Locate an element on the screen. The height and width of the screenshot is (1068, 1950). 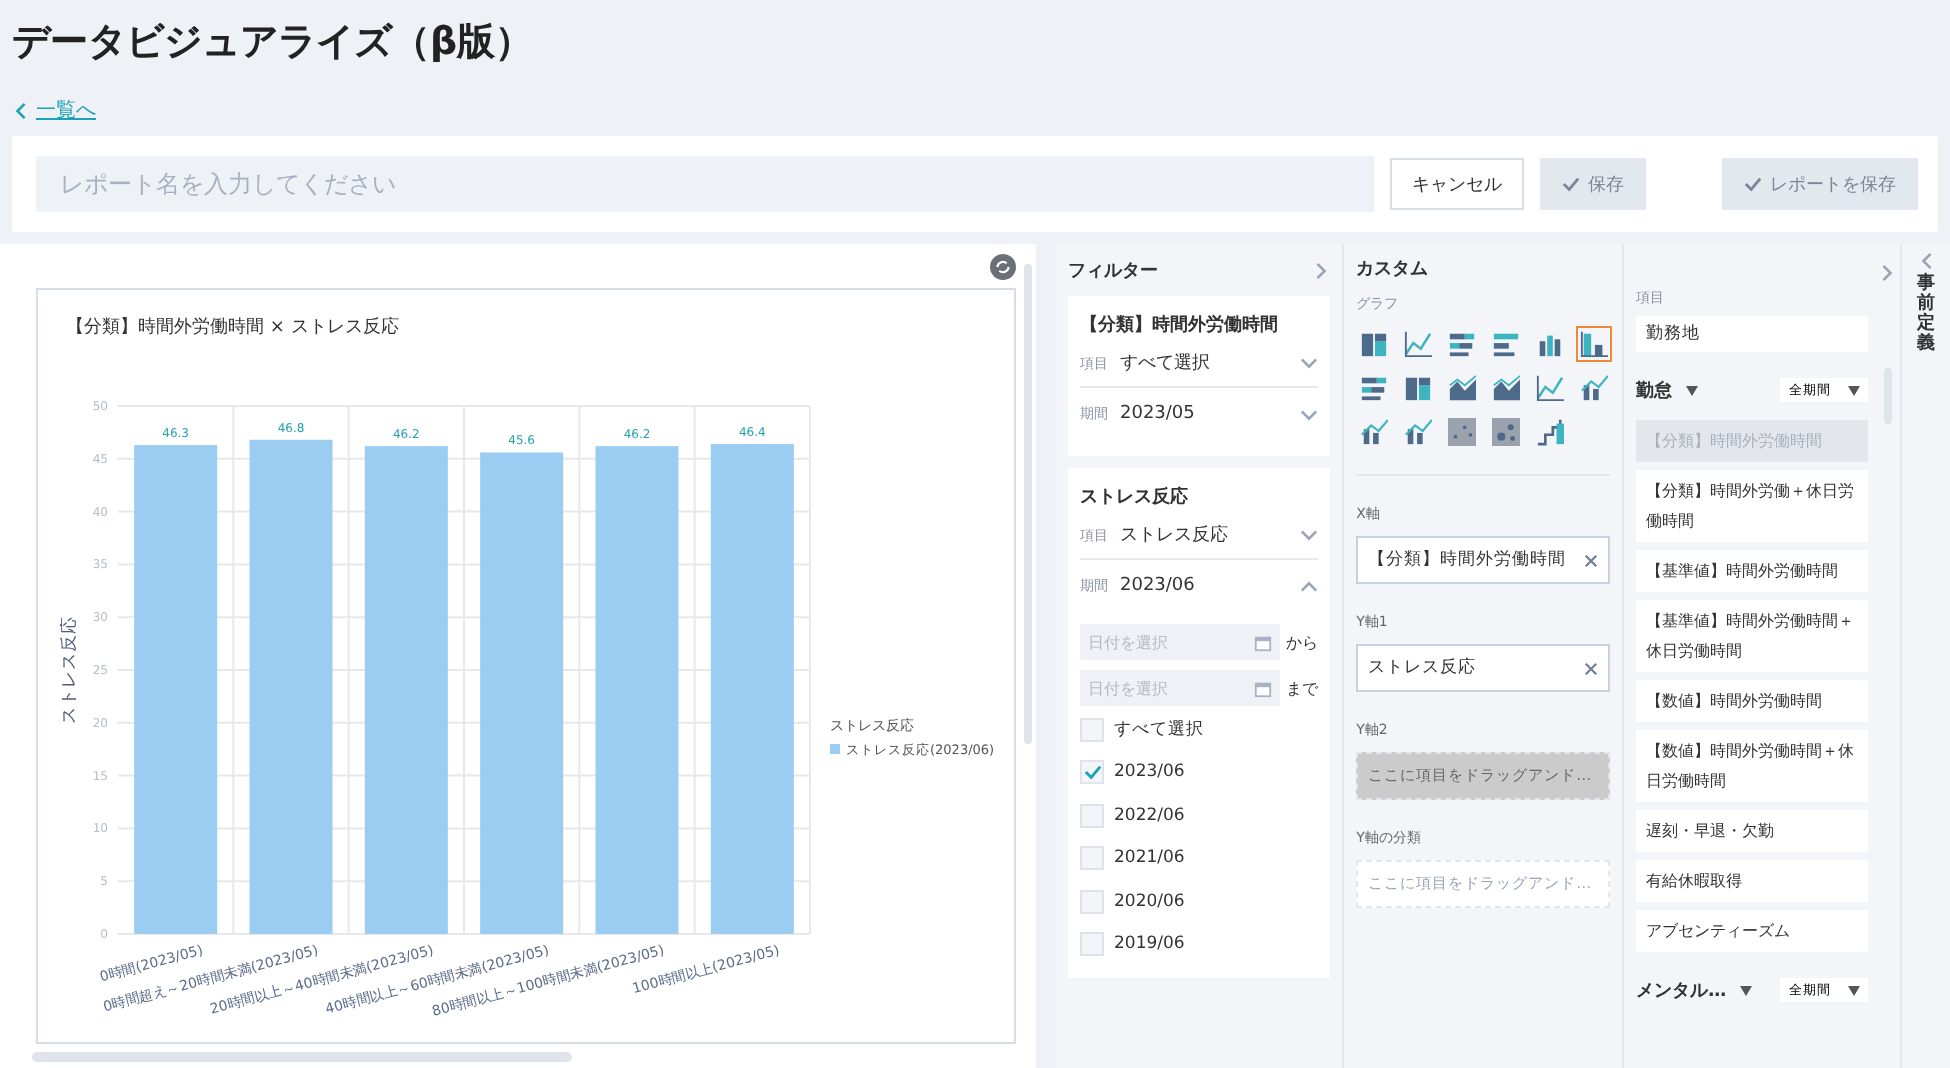
draggable-item: 【分類】時間外労働＋休日労働時間 is located at coordinates (1752, 506).